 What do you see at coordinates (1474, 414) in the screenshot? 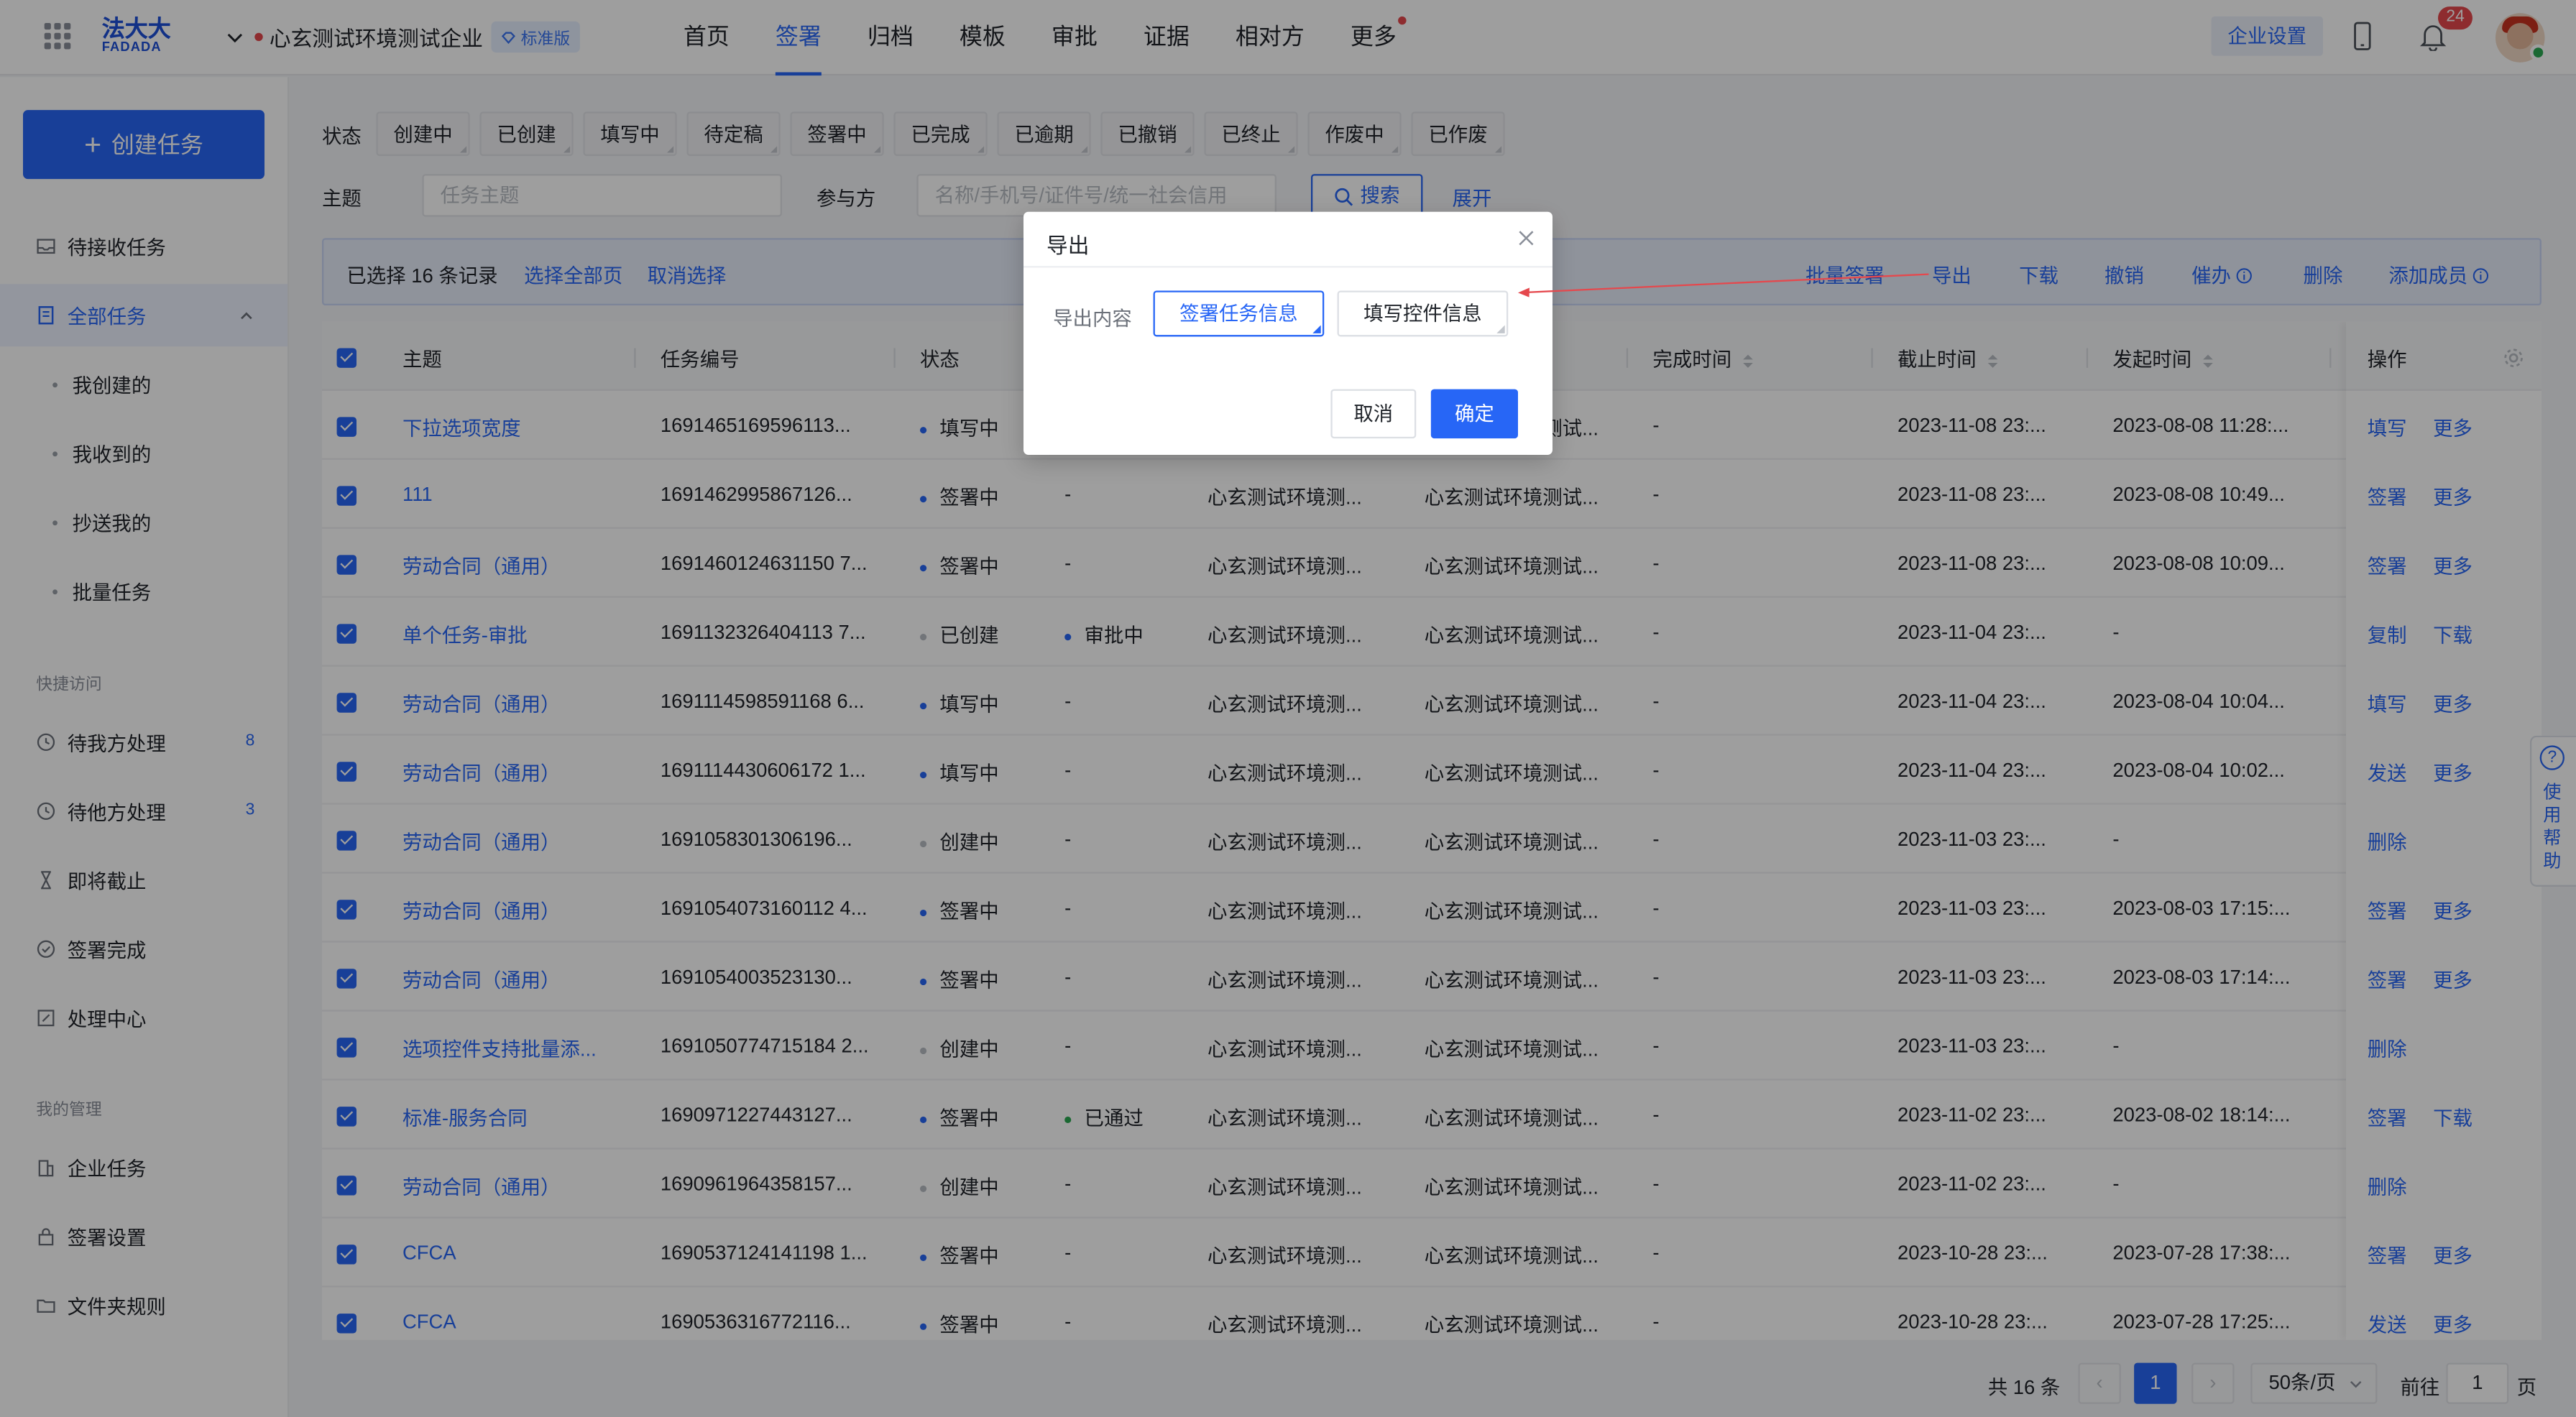
I see `confirm-button: 确定` at bounding box center [1474, 414].